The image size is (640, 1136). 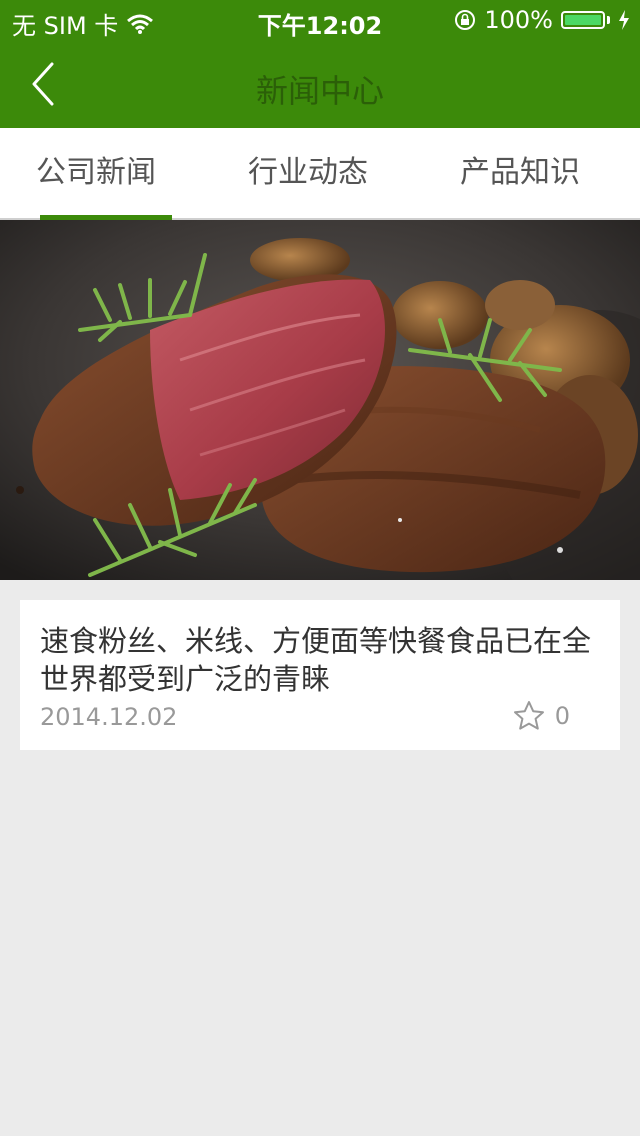 I want to click on tab-industry-news: 行业动态, so click(x=308, y=173).